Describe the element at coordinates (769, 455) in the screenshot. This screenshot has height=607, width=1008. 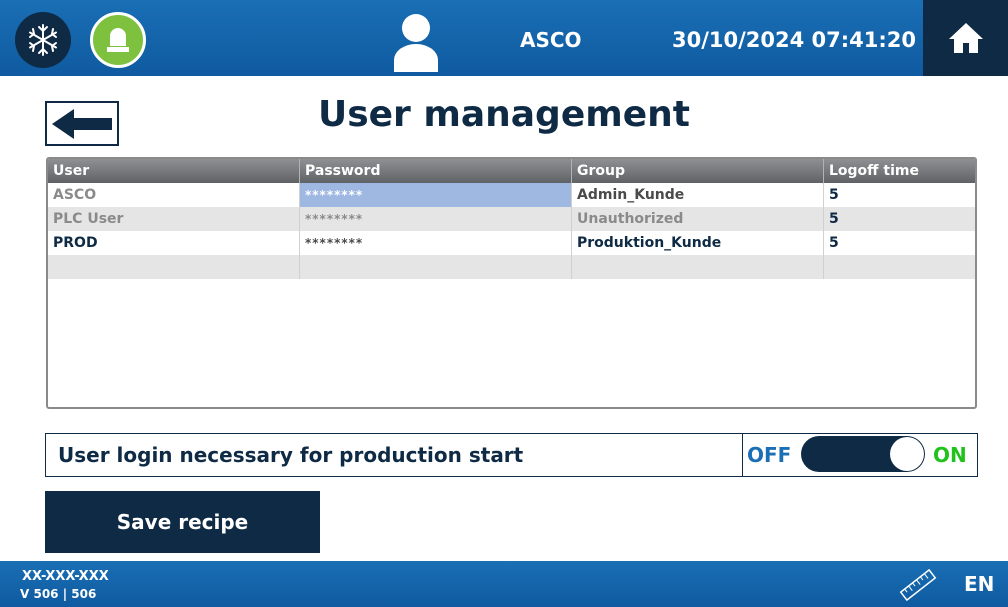
I see `toggle-off-label: OFF` at that location.